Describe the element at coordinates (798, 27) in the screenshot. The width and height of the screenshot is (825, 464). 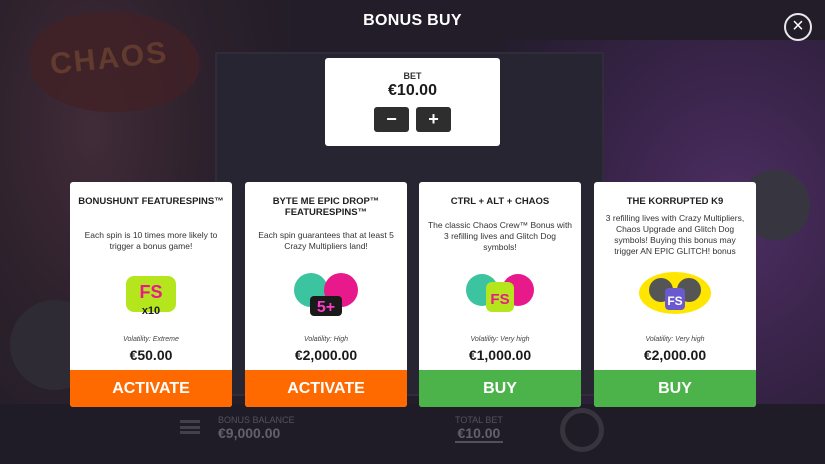
I see `close-icon: ×` at that location.